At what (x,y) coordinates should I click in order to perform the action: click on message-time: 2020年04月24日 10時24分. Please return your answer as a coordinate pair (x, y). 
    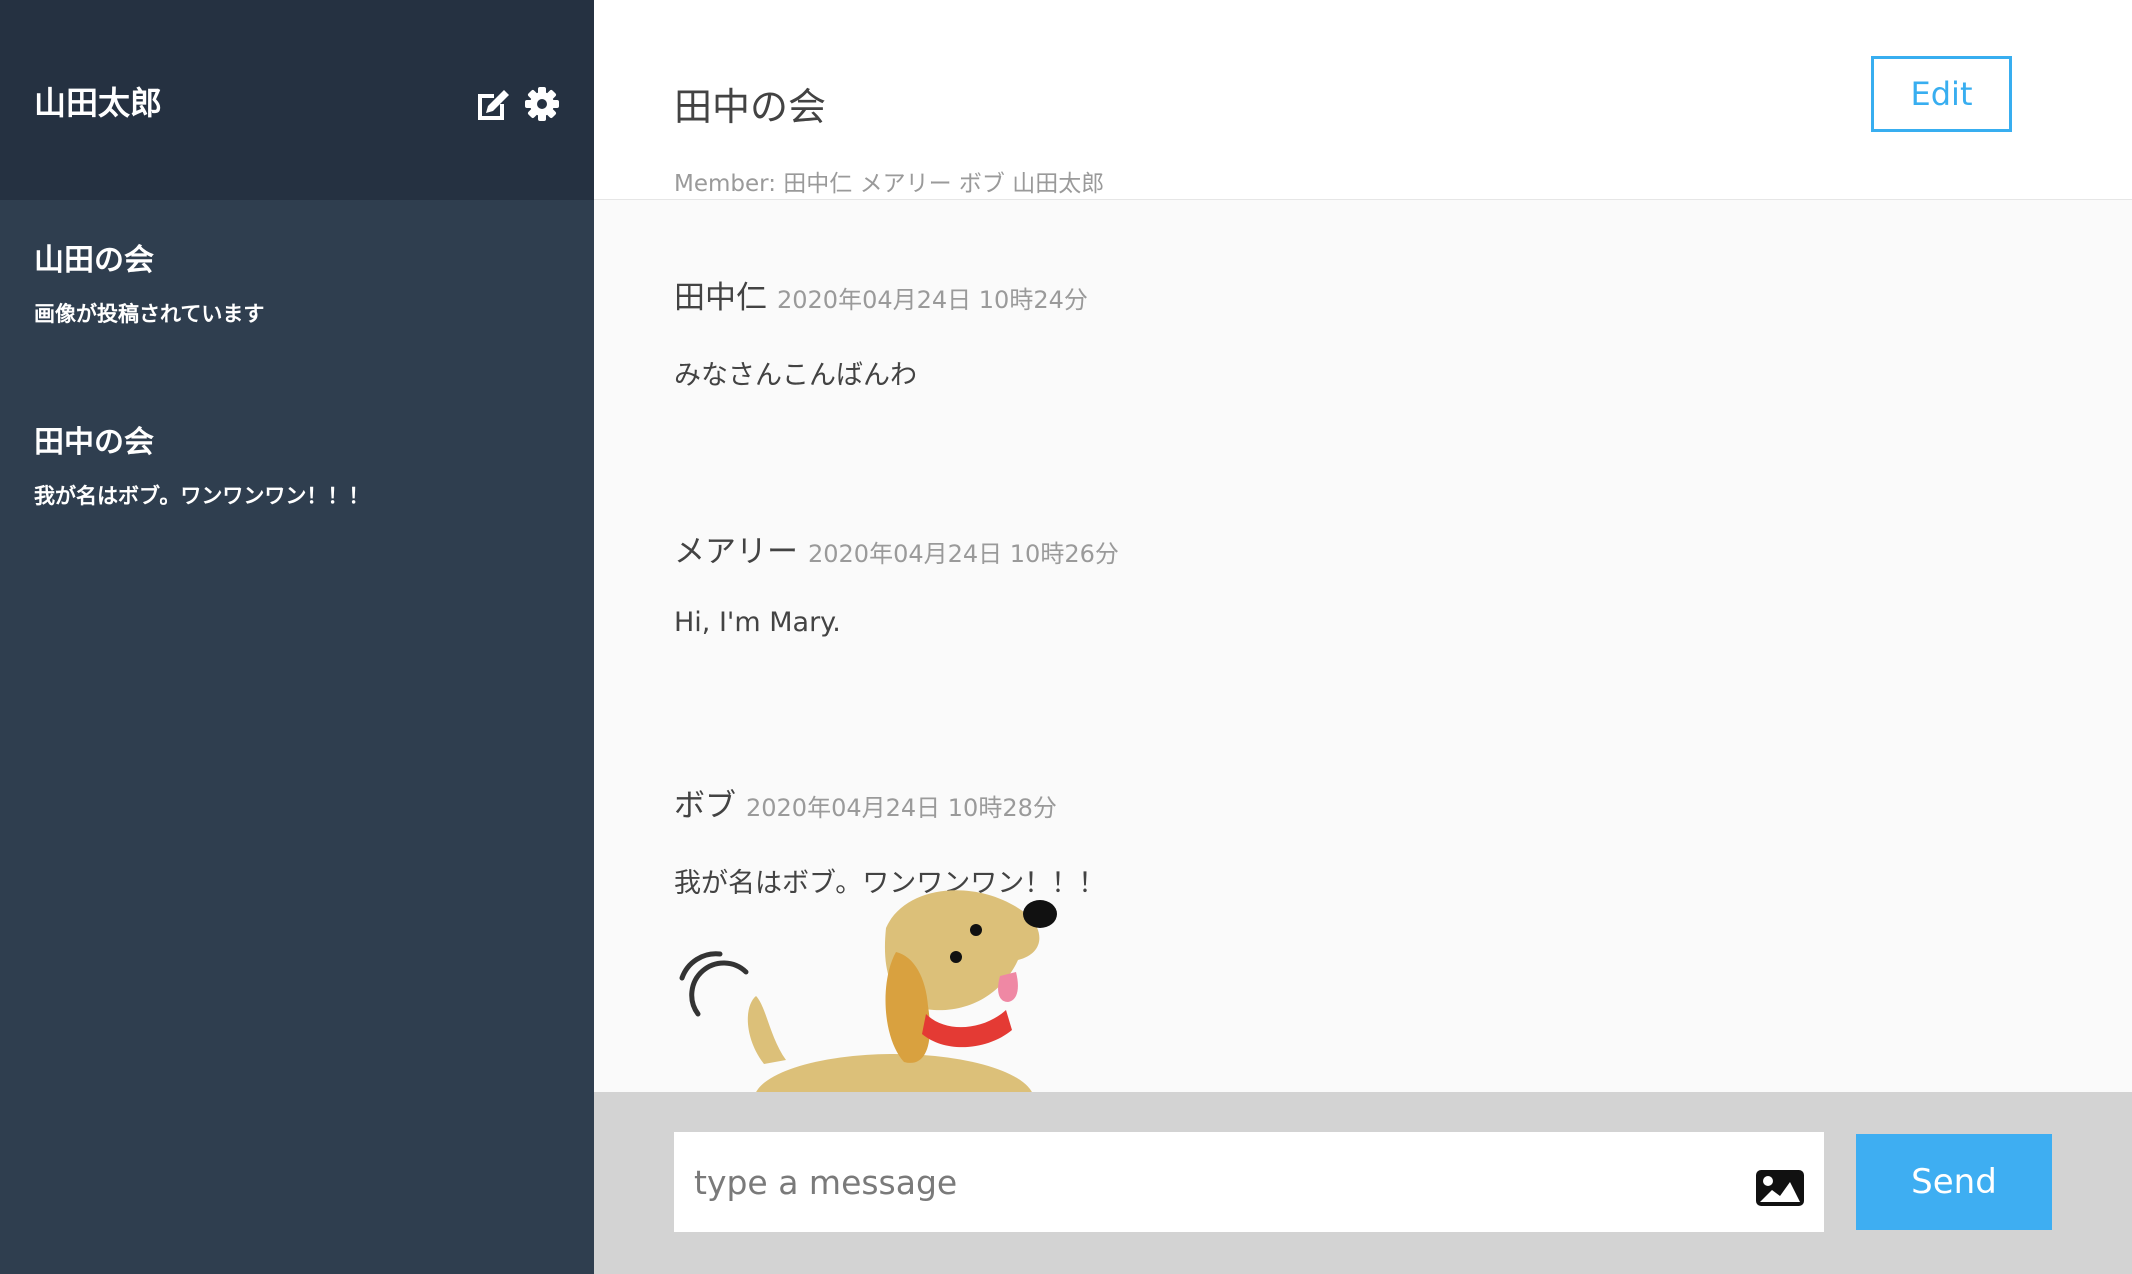
    Looking at the image, I should click on (932, 300).